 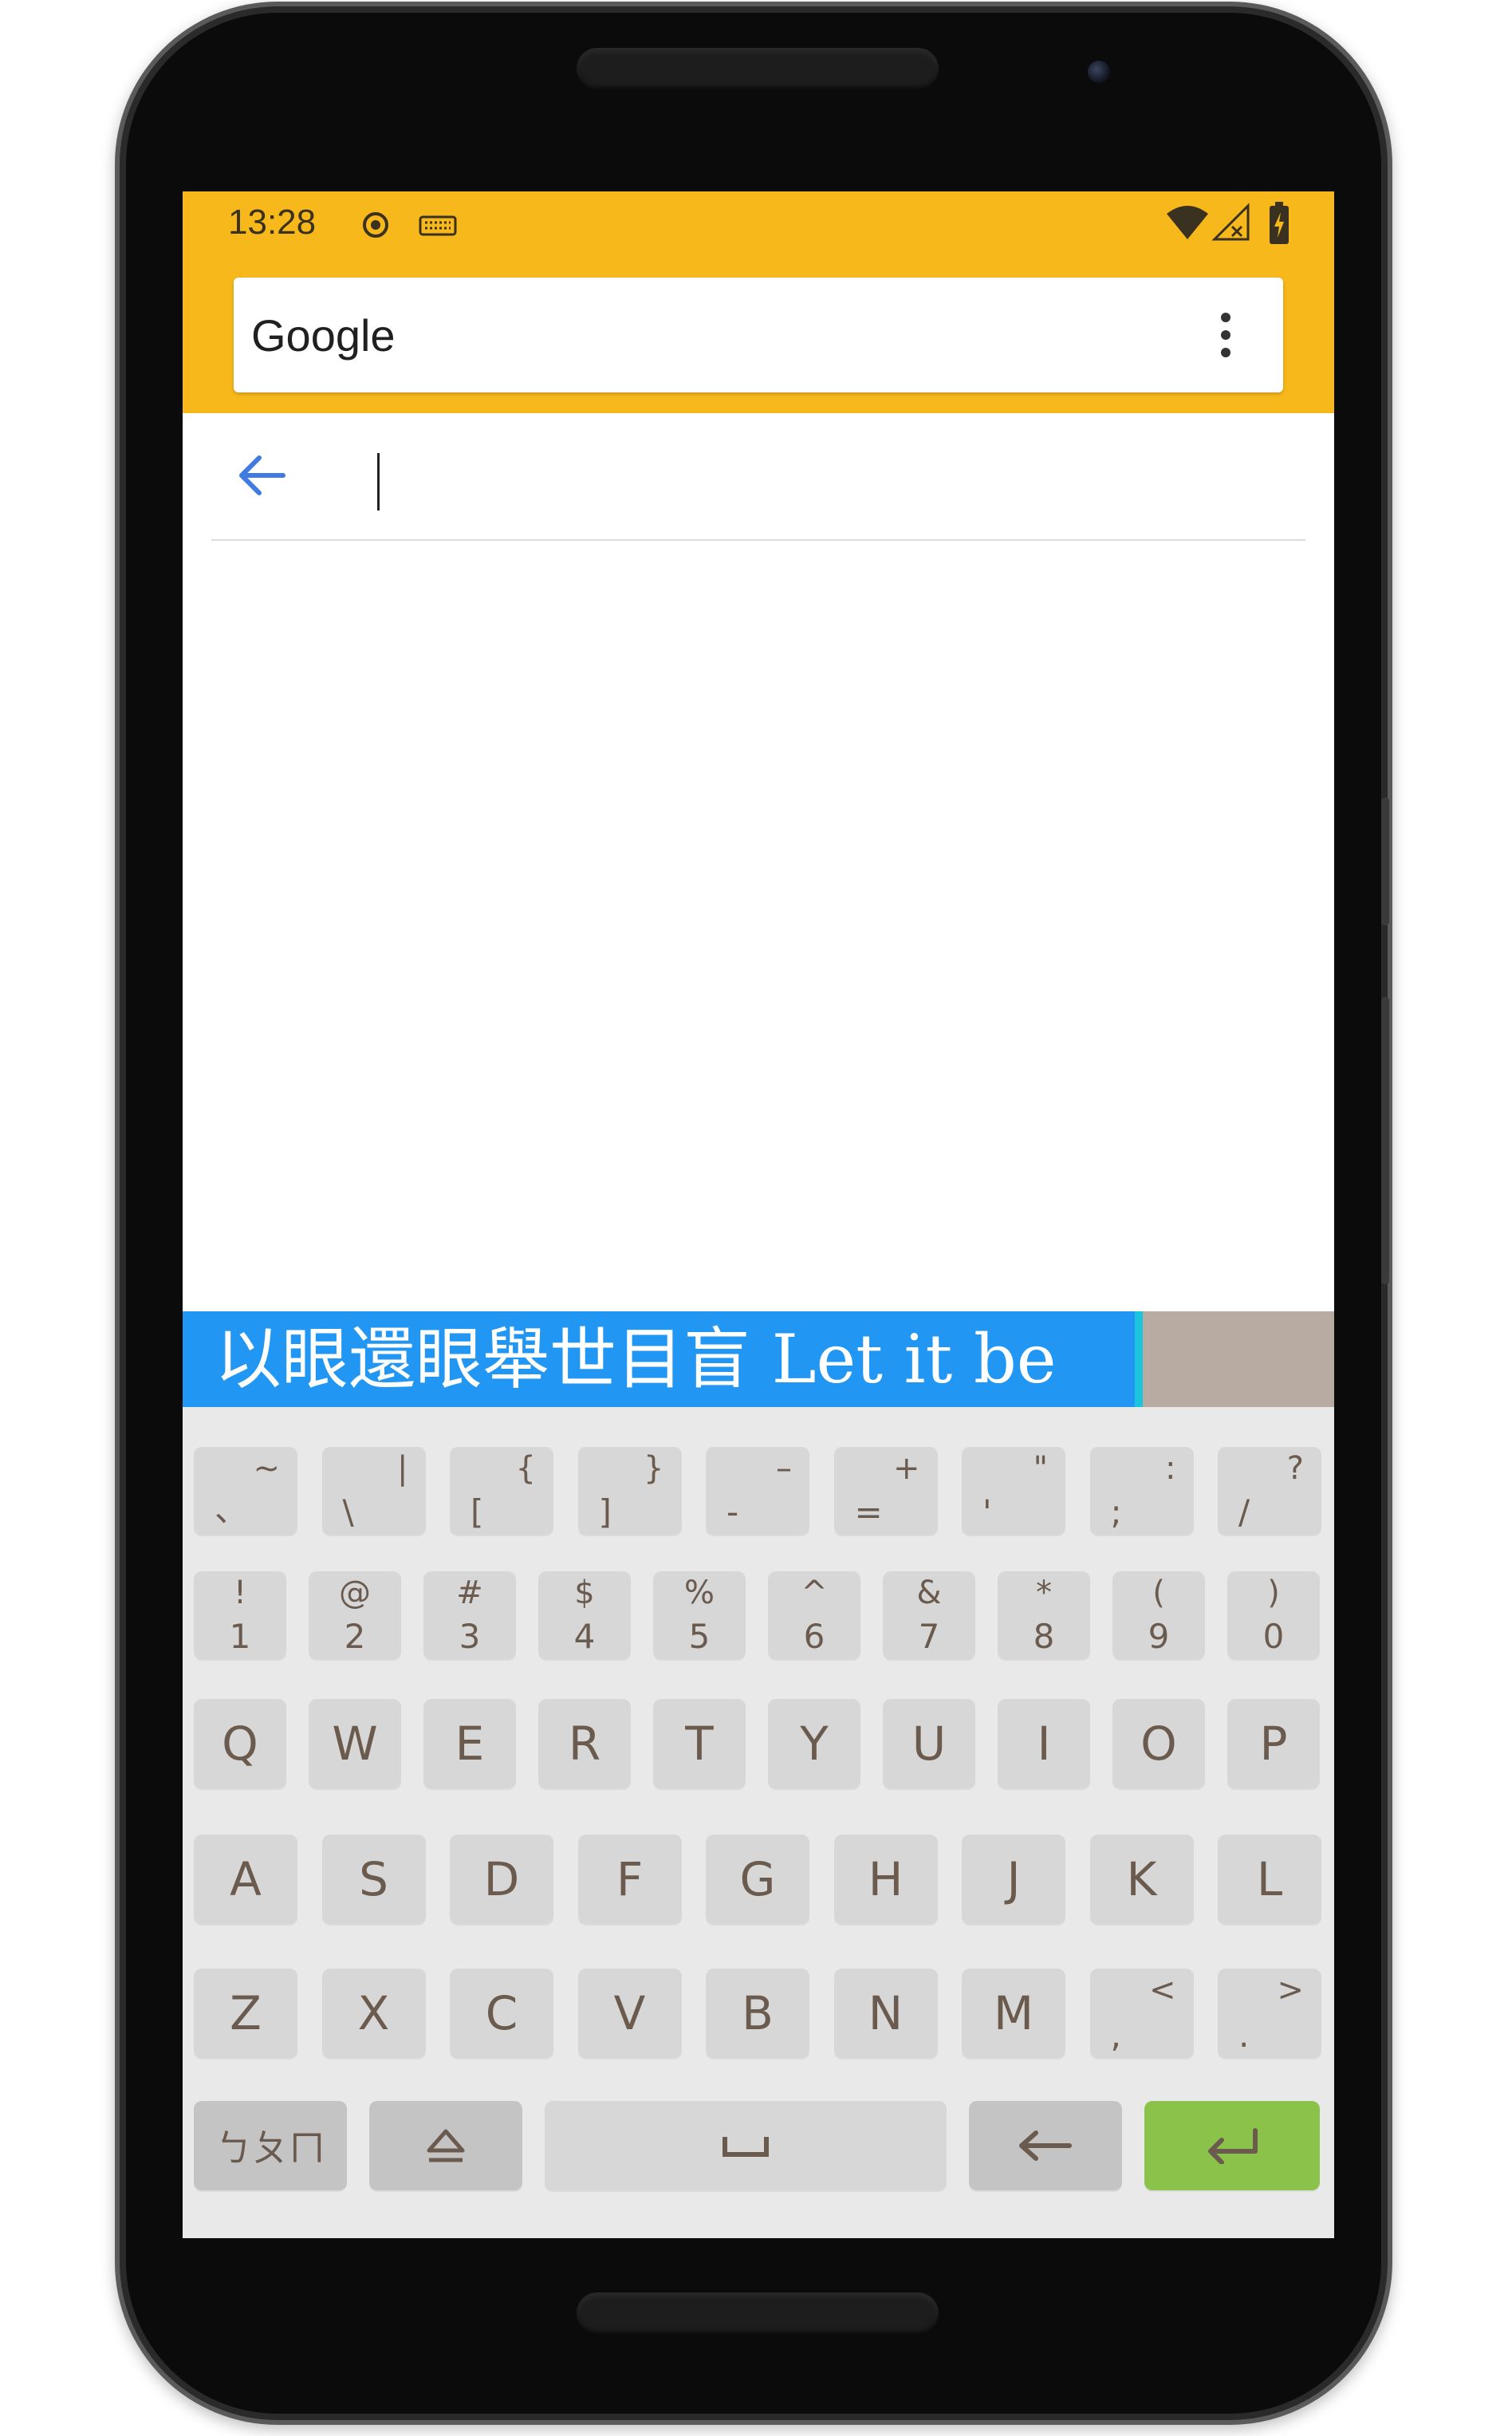 What do you see at coordinates (663, 1359) in the screenshot?
I see `candidate-text: 以眼還眼舉世目盲 Let it be` at bounding box center [663, 1359].